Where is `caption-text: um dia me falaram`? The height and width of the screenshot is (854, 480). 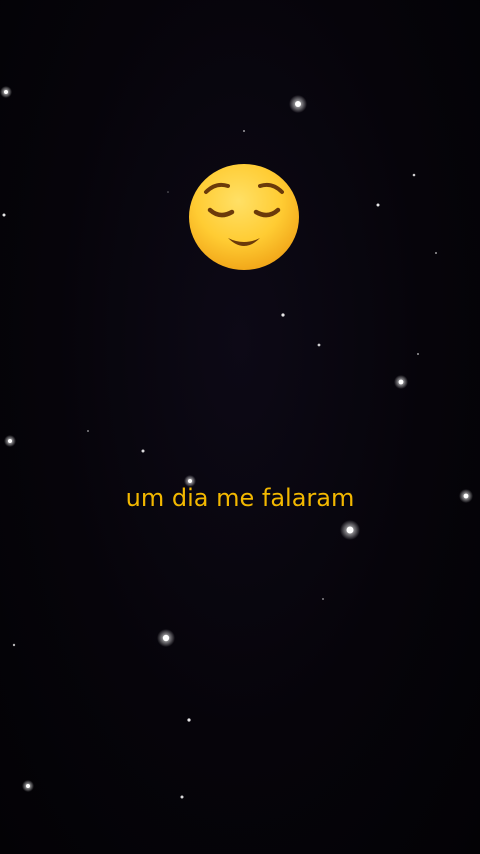 caption-text: um dia me falaram is located at coordinates (240, 498).